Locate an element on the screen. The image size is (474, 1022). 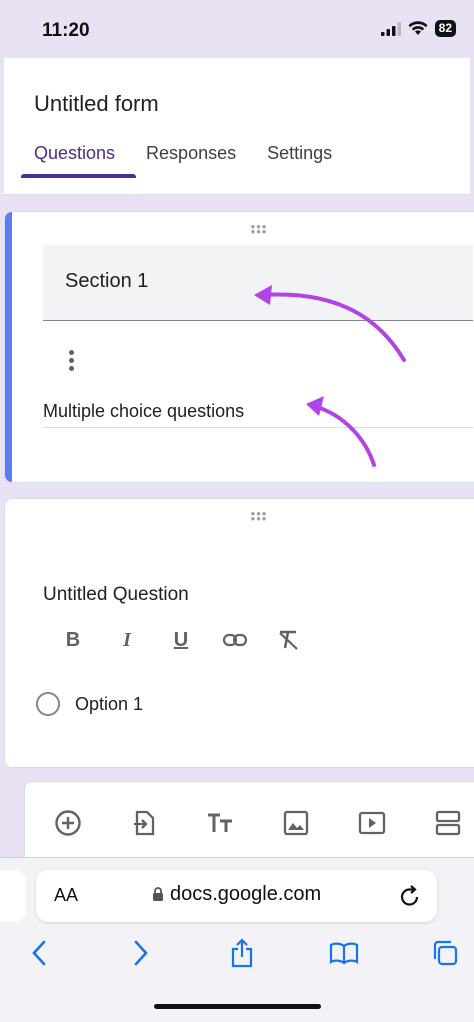
previous-card-edge is located at coordinates (237, 187).